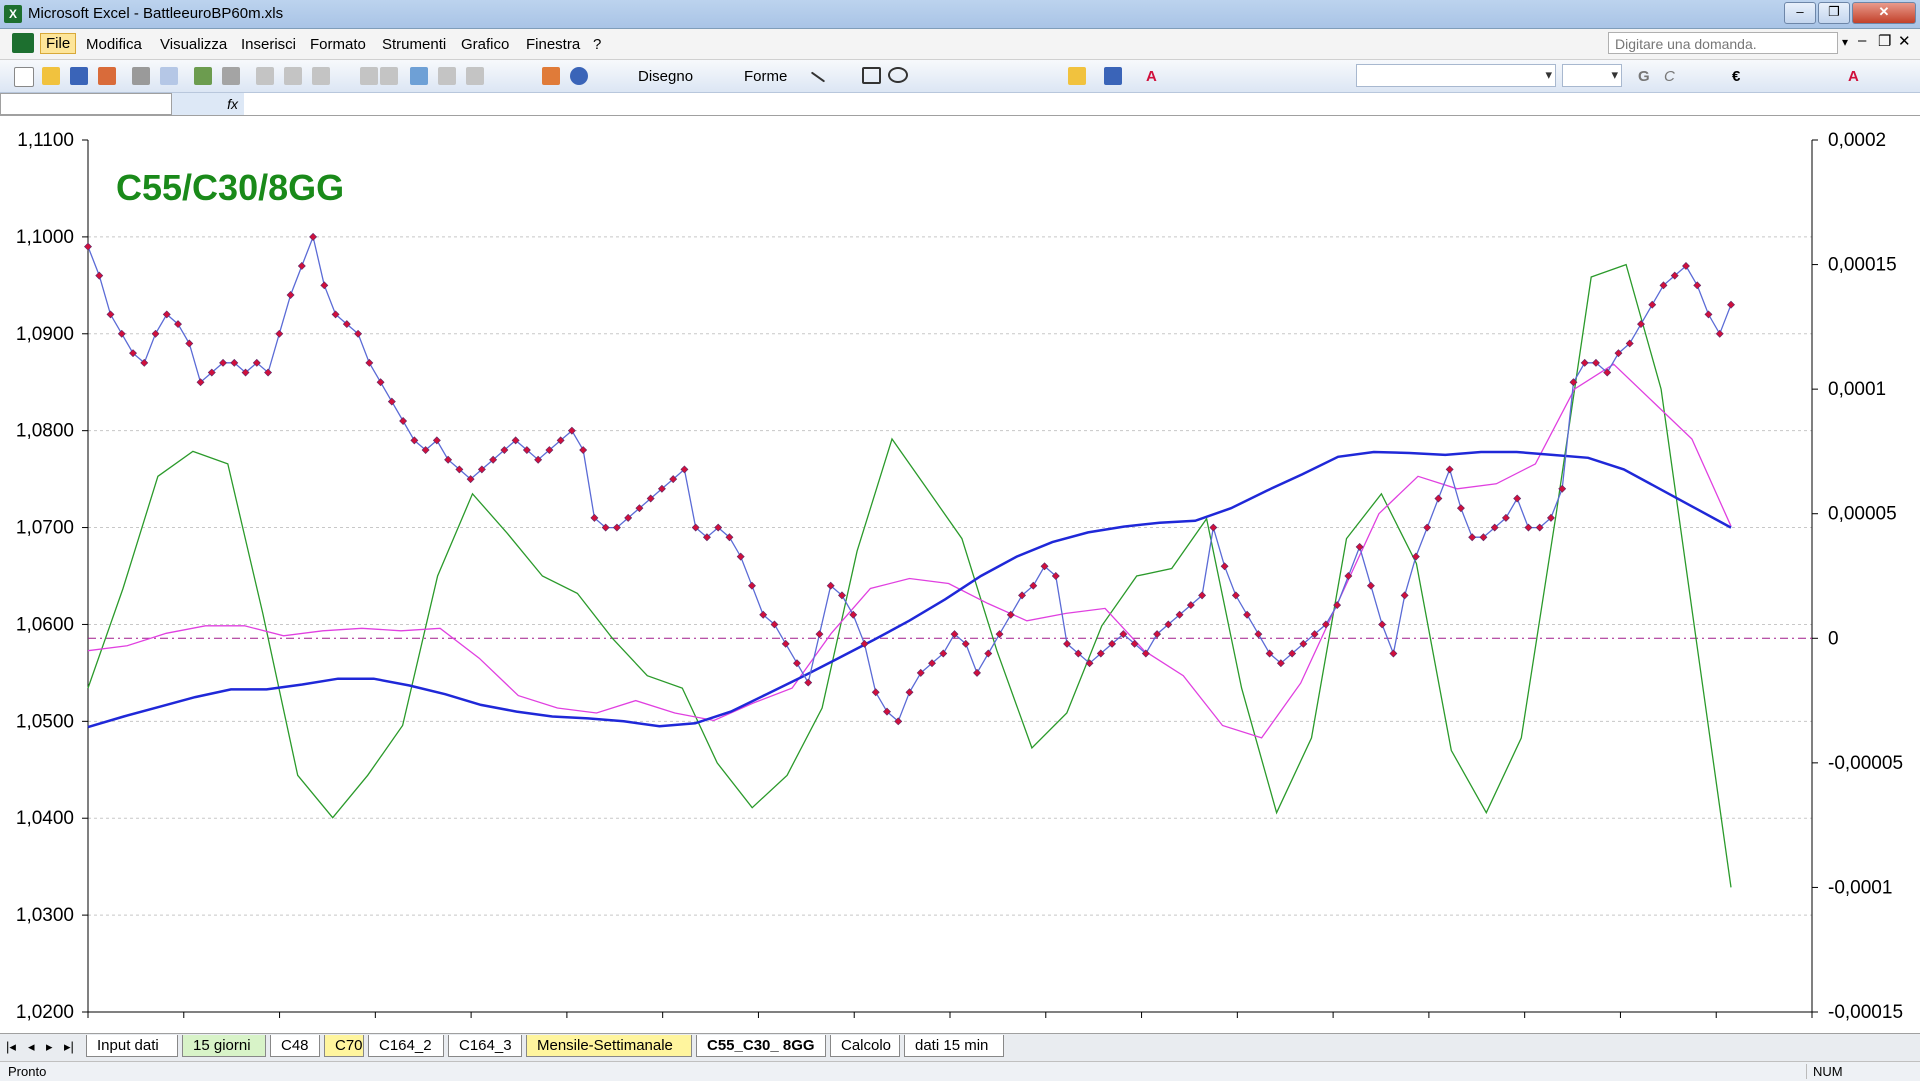 The height and width of the screenshot is (1081, 1920). What do you see at coordinates (58, 43) in the screenshot?
I see `menu-file: File` at bounding box center [58, 43].